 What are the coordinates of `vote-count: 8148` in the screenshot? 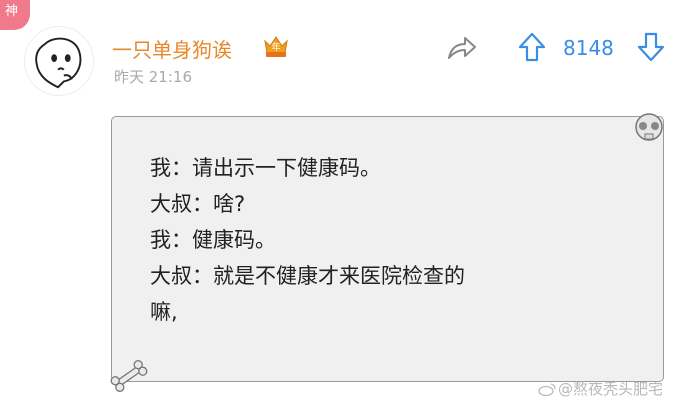 It's located at (588, 48).